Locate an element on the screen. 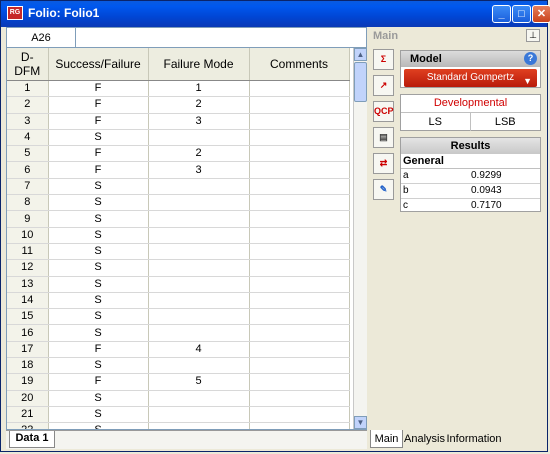 This screenshot has width=550, height=454. row-header: 18 is located at coordinates (28, 366).